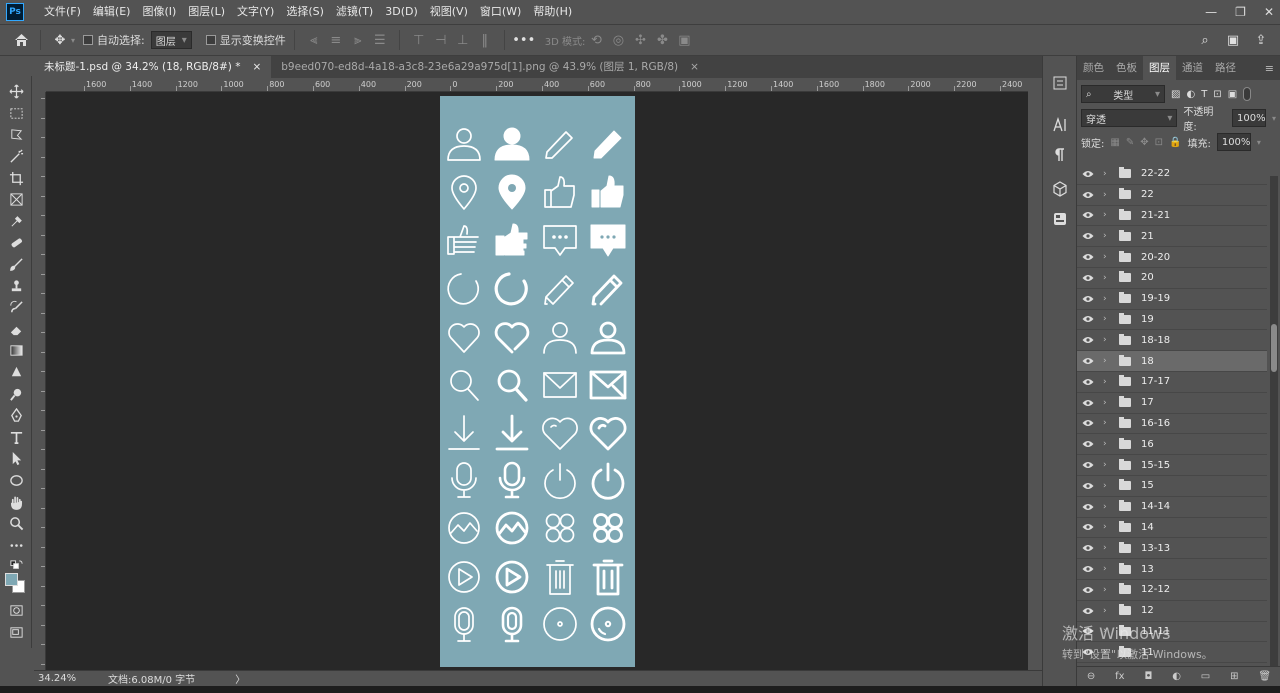 This screenshot has width=1280, height=693. Describe the element at coordinates (16, 633) in the screenshot. I see `screen-mode-icon` at that location.